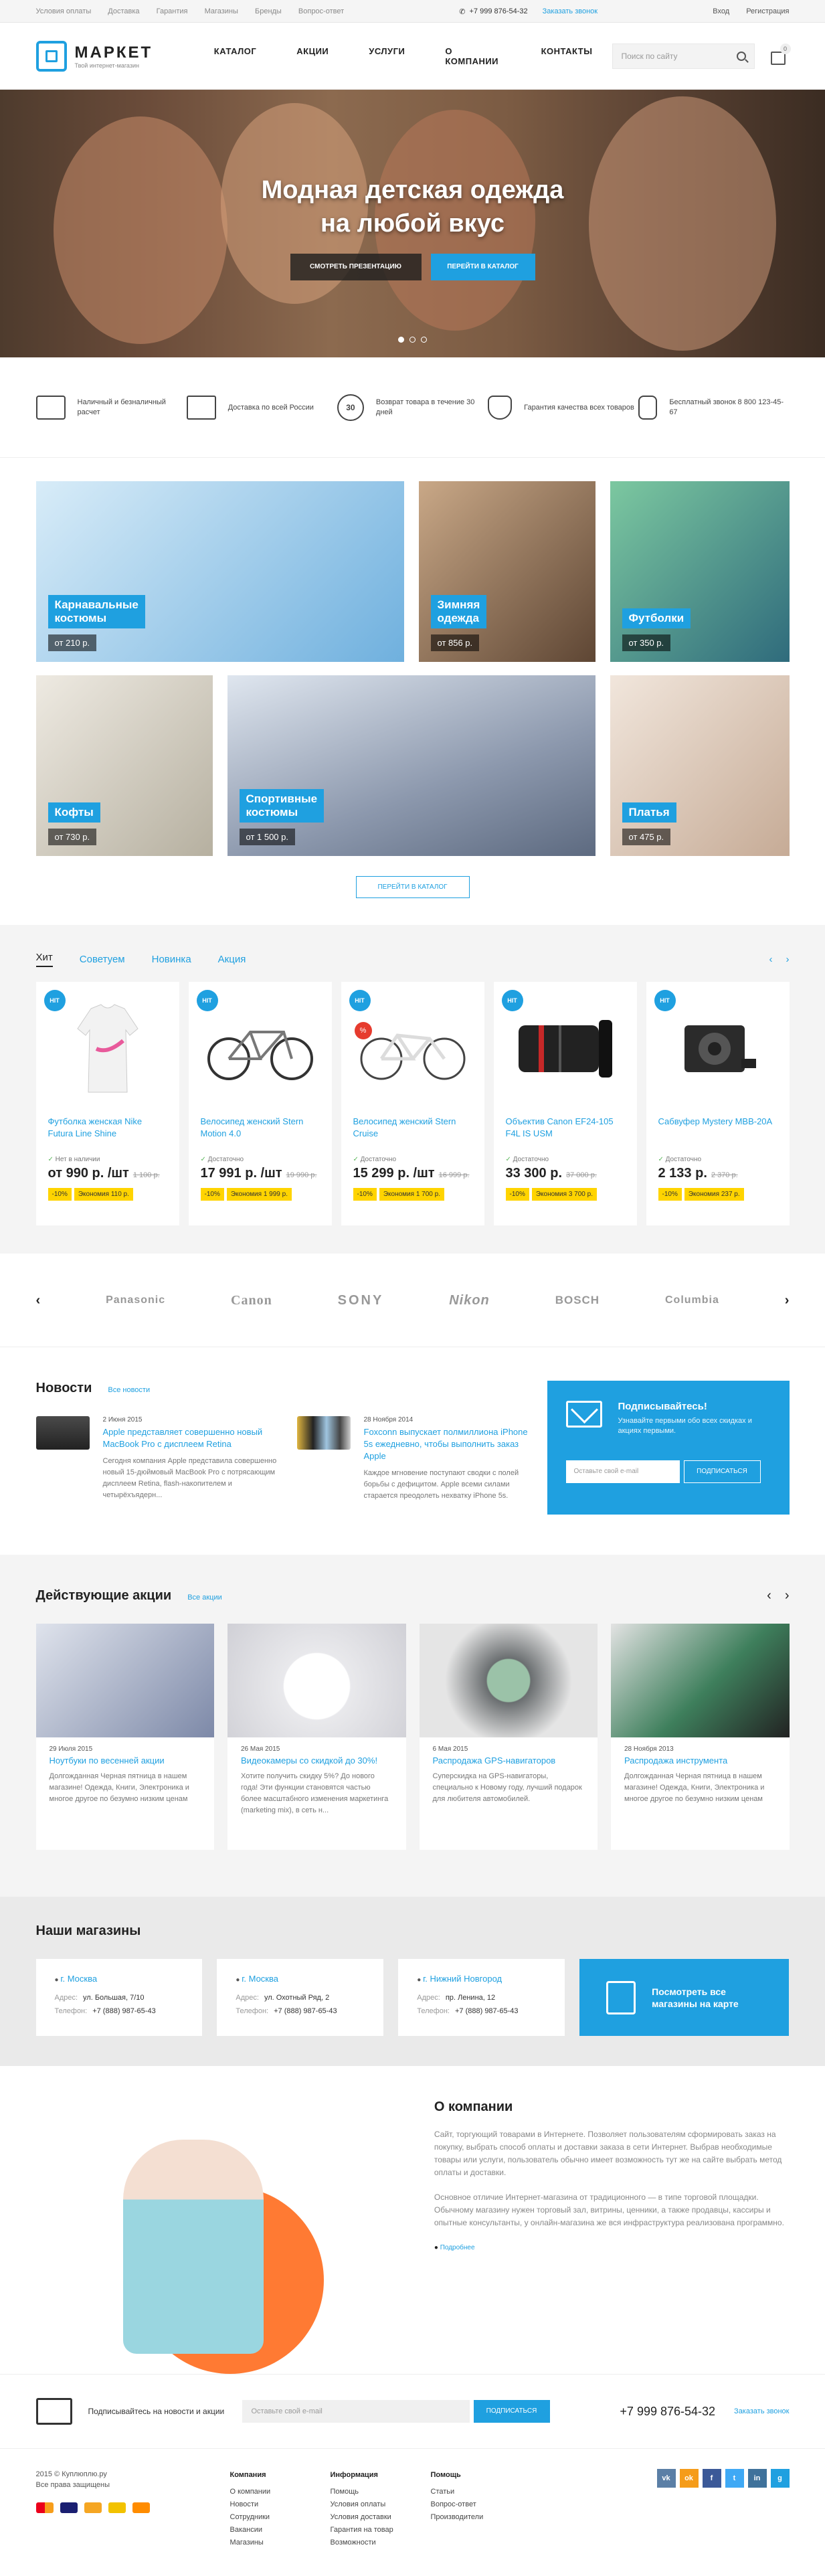 The width and height of the screenshot is (825, 2576). I want to click on tab-sale: Акция, so click(232, 959).